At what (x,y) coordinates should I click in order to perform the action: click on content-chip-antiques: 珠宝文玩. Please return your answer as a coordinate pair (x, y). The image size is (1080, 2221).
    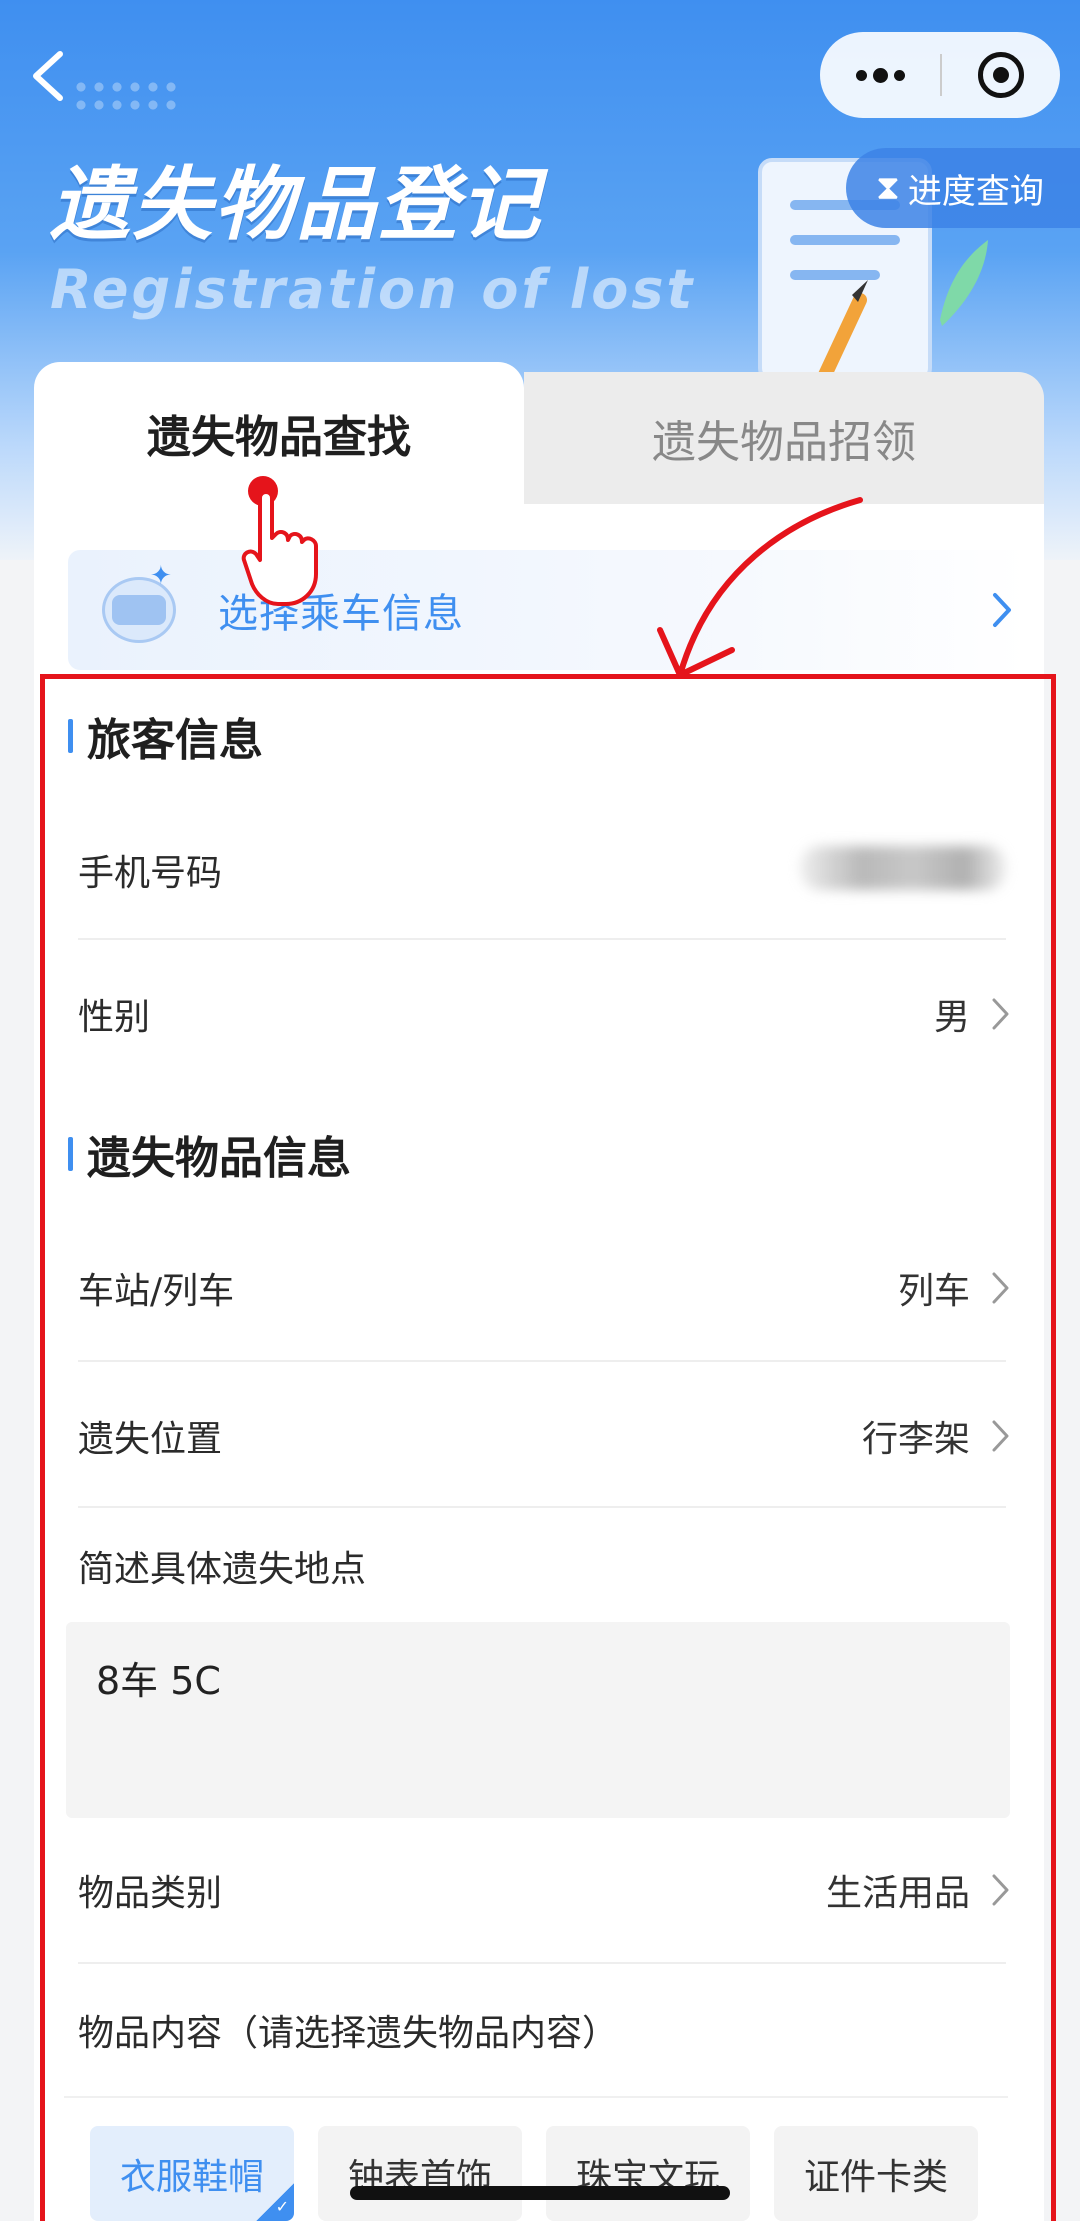
    Looking at the image, I should click on (648, 2173).